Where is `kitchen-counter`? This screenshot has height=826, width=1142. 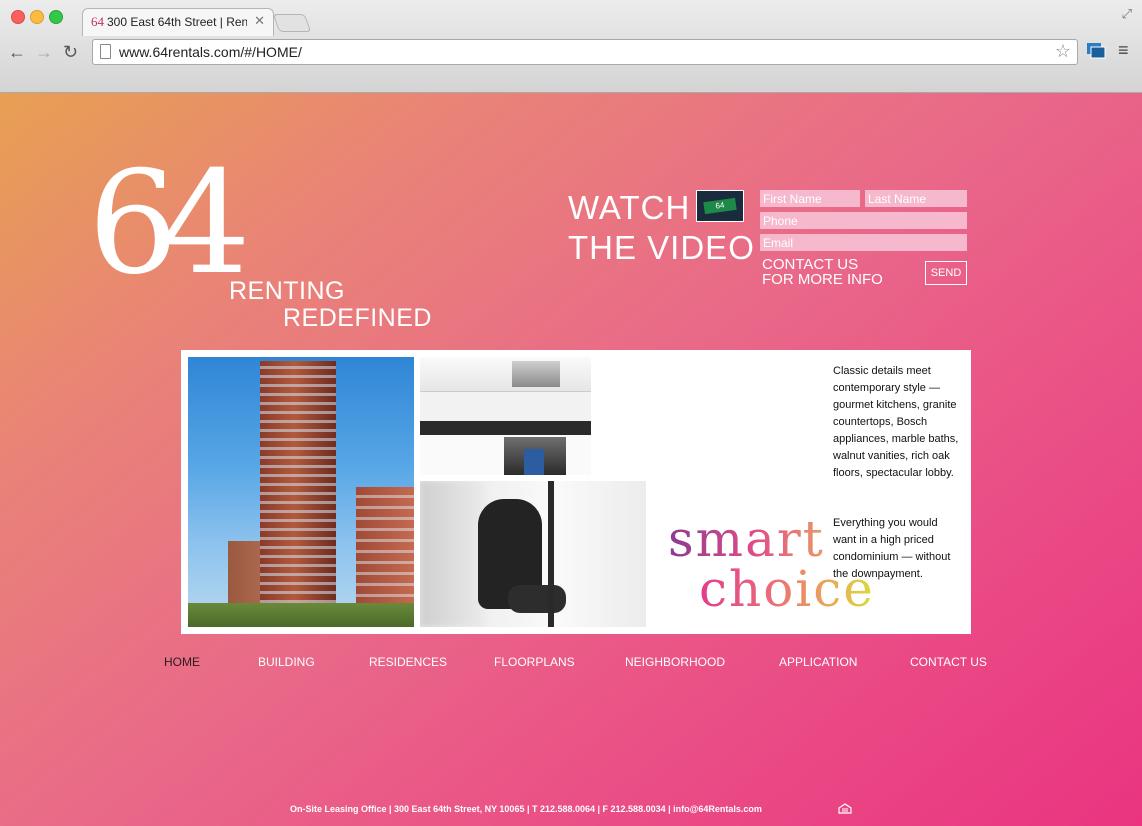 kitchen-counter is located at coordinates (505, 428).